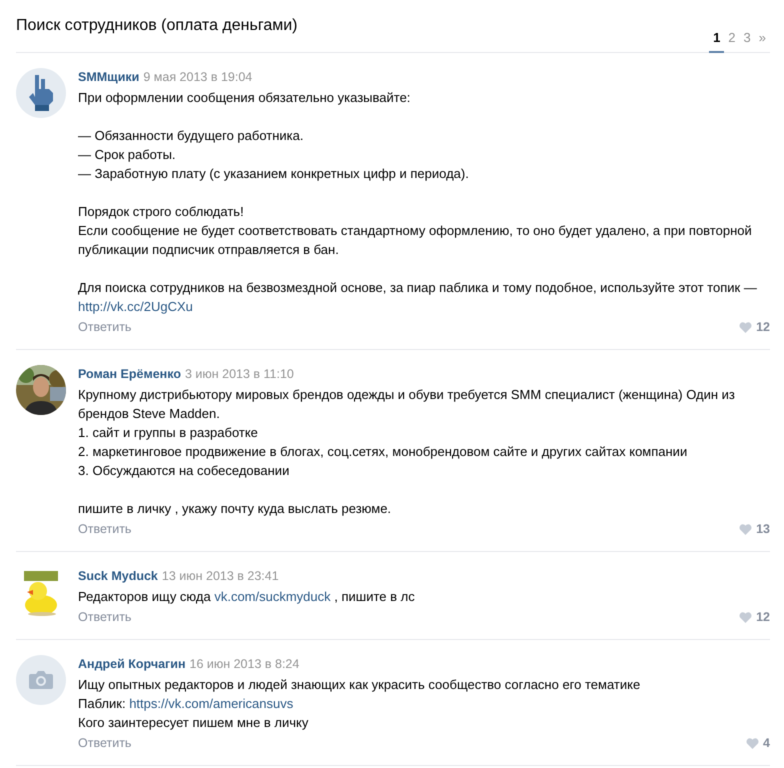 This screenshot has width=784, height=768. What do you see at coordinates (245, 98) in the screenshot?
I see `post-text: При оформлении сообщения обязательно указывайте:` at bounding box center [245, 98].